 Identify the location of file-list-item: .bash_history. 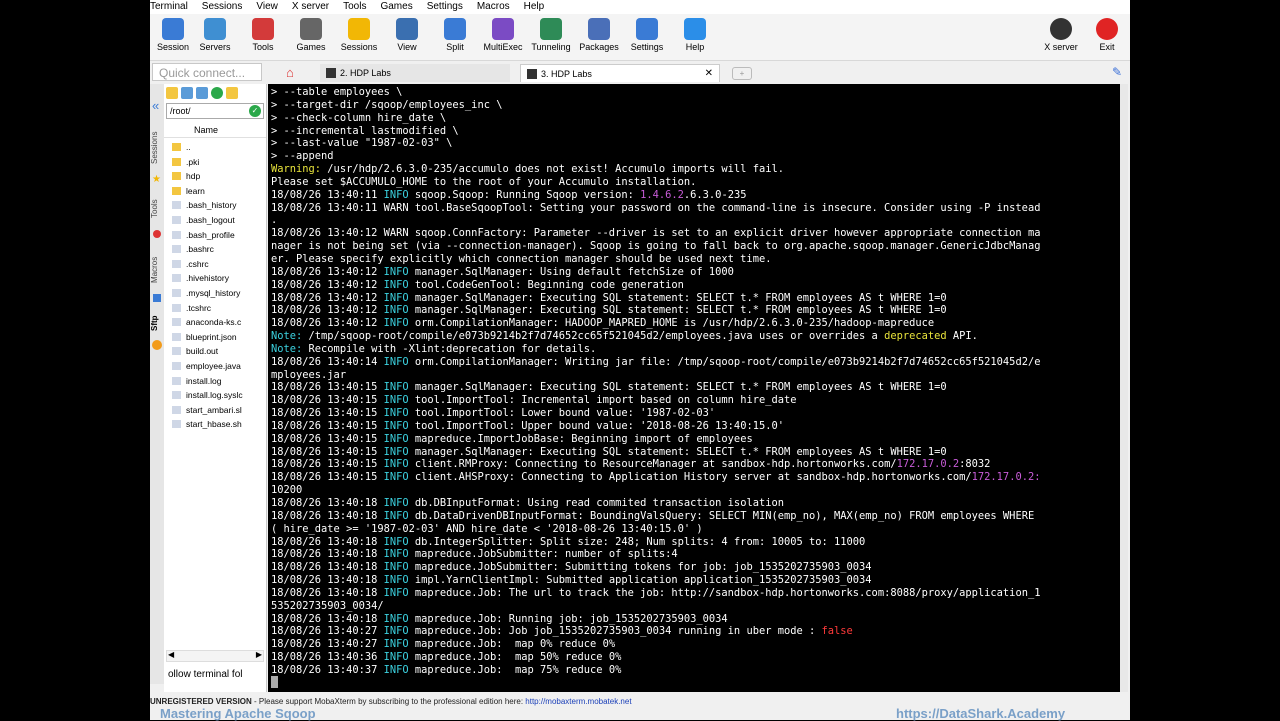
(215, 205).